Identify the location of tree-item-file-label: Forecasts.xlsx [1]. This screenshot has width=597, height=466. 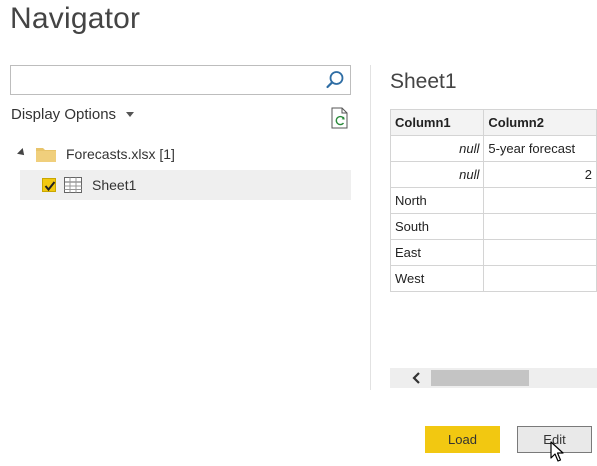
(120, 154).